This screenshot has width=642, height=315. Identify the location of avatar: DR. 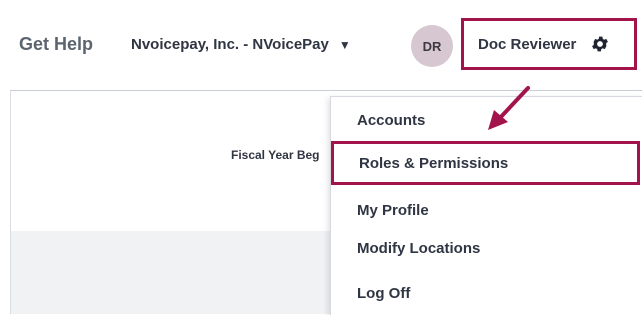
(432, 46).